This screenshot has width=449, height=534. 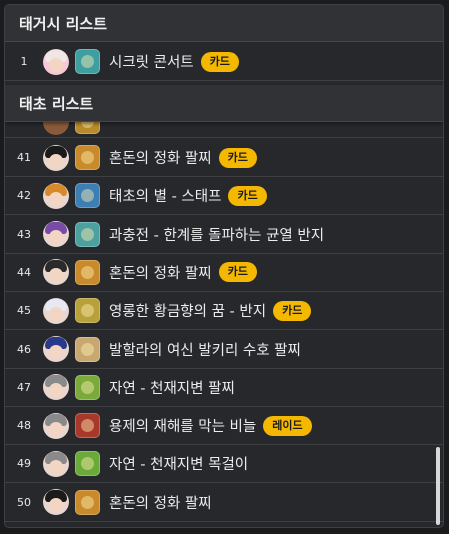 I want to click on rank-number: 49, so click(x=24, y=464).